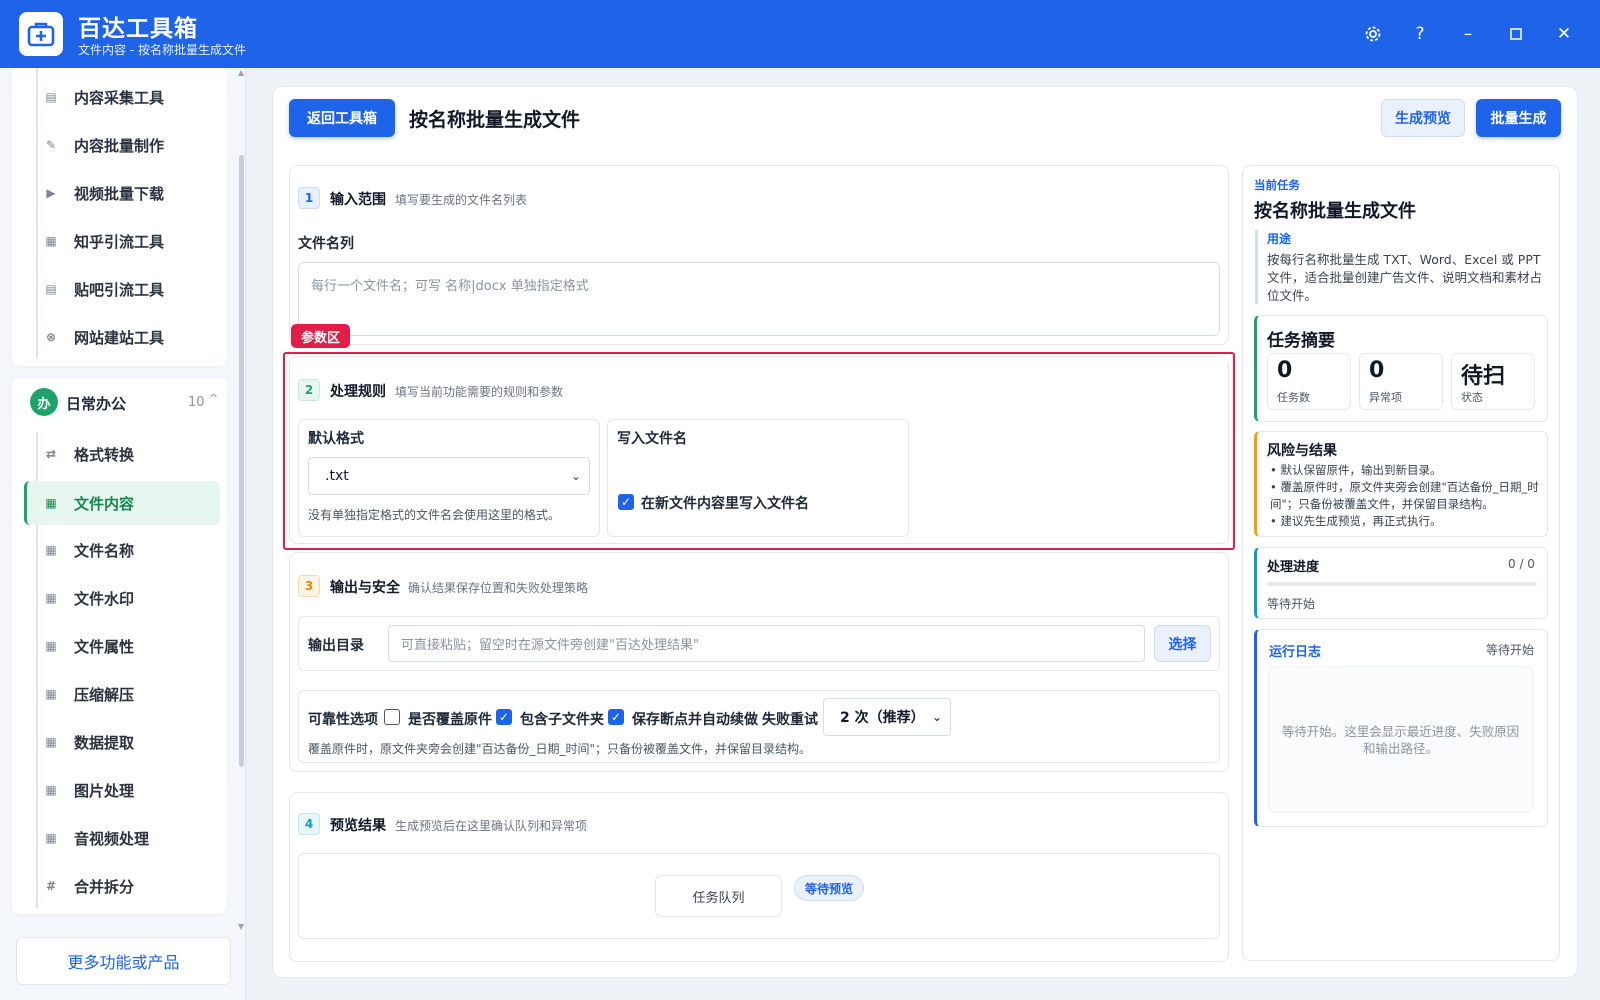 This screenshot has height=1000, width=1600. What do you see at coordinates (122, 193) in the screenshot?
I see `sidebar-item-video-download: ▶ 视频批量下载` at bounding box center [122, 193].